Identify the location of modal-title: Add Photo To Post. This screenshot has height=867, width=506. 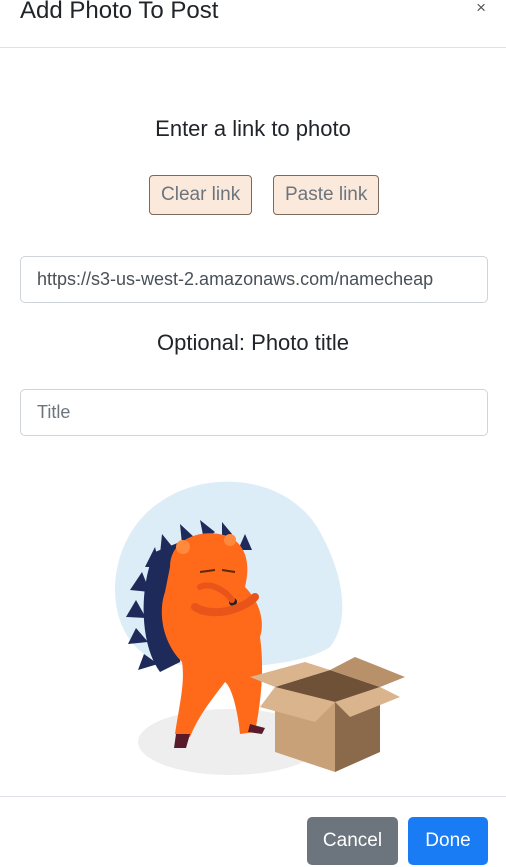
(119, 12).